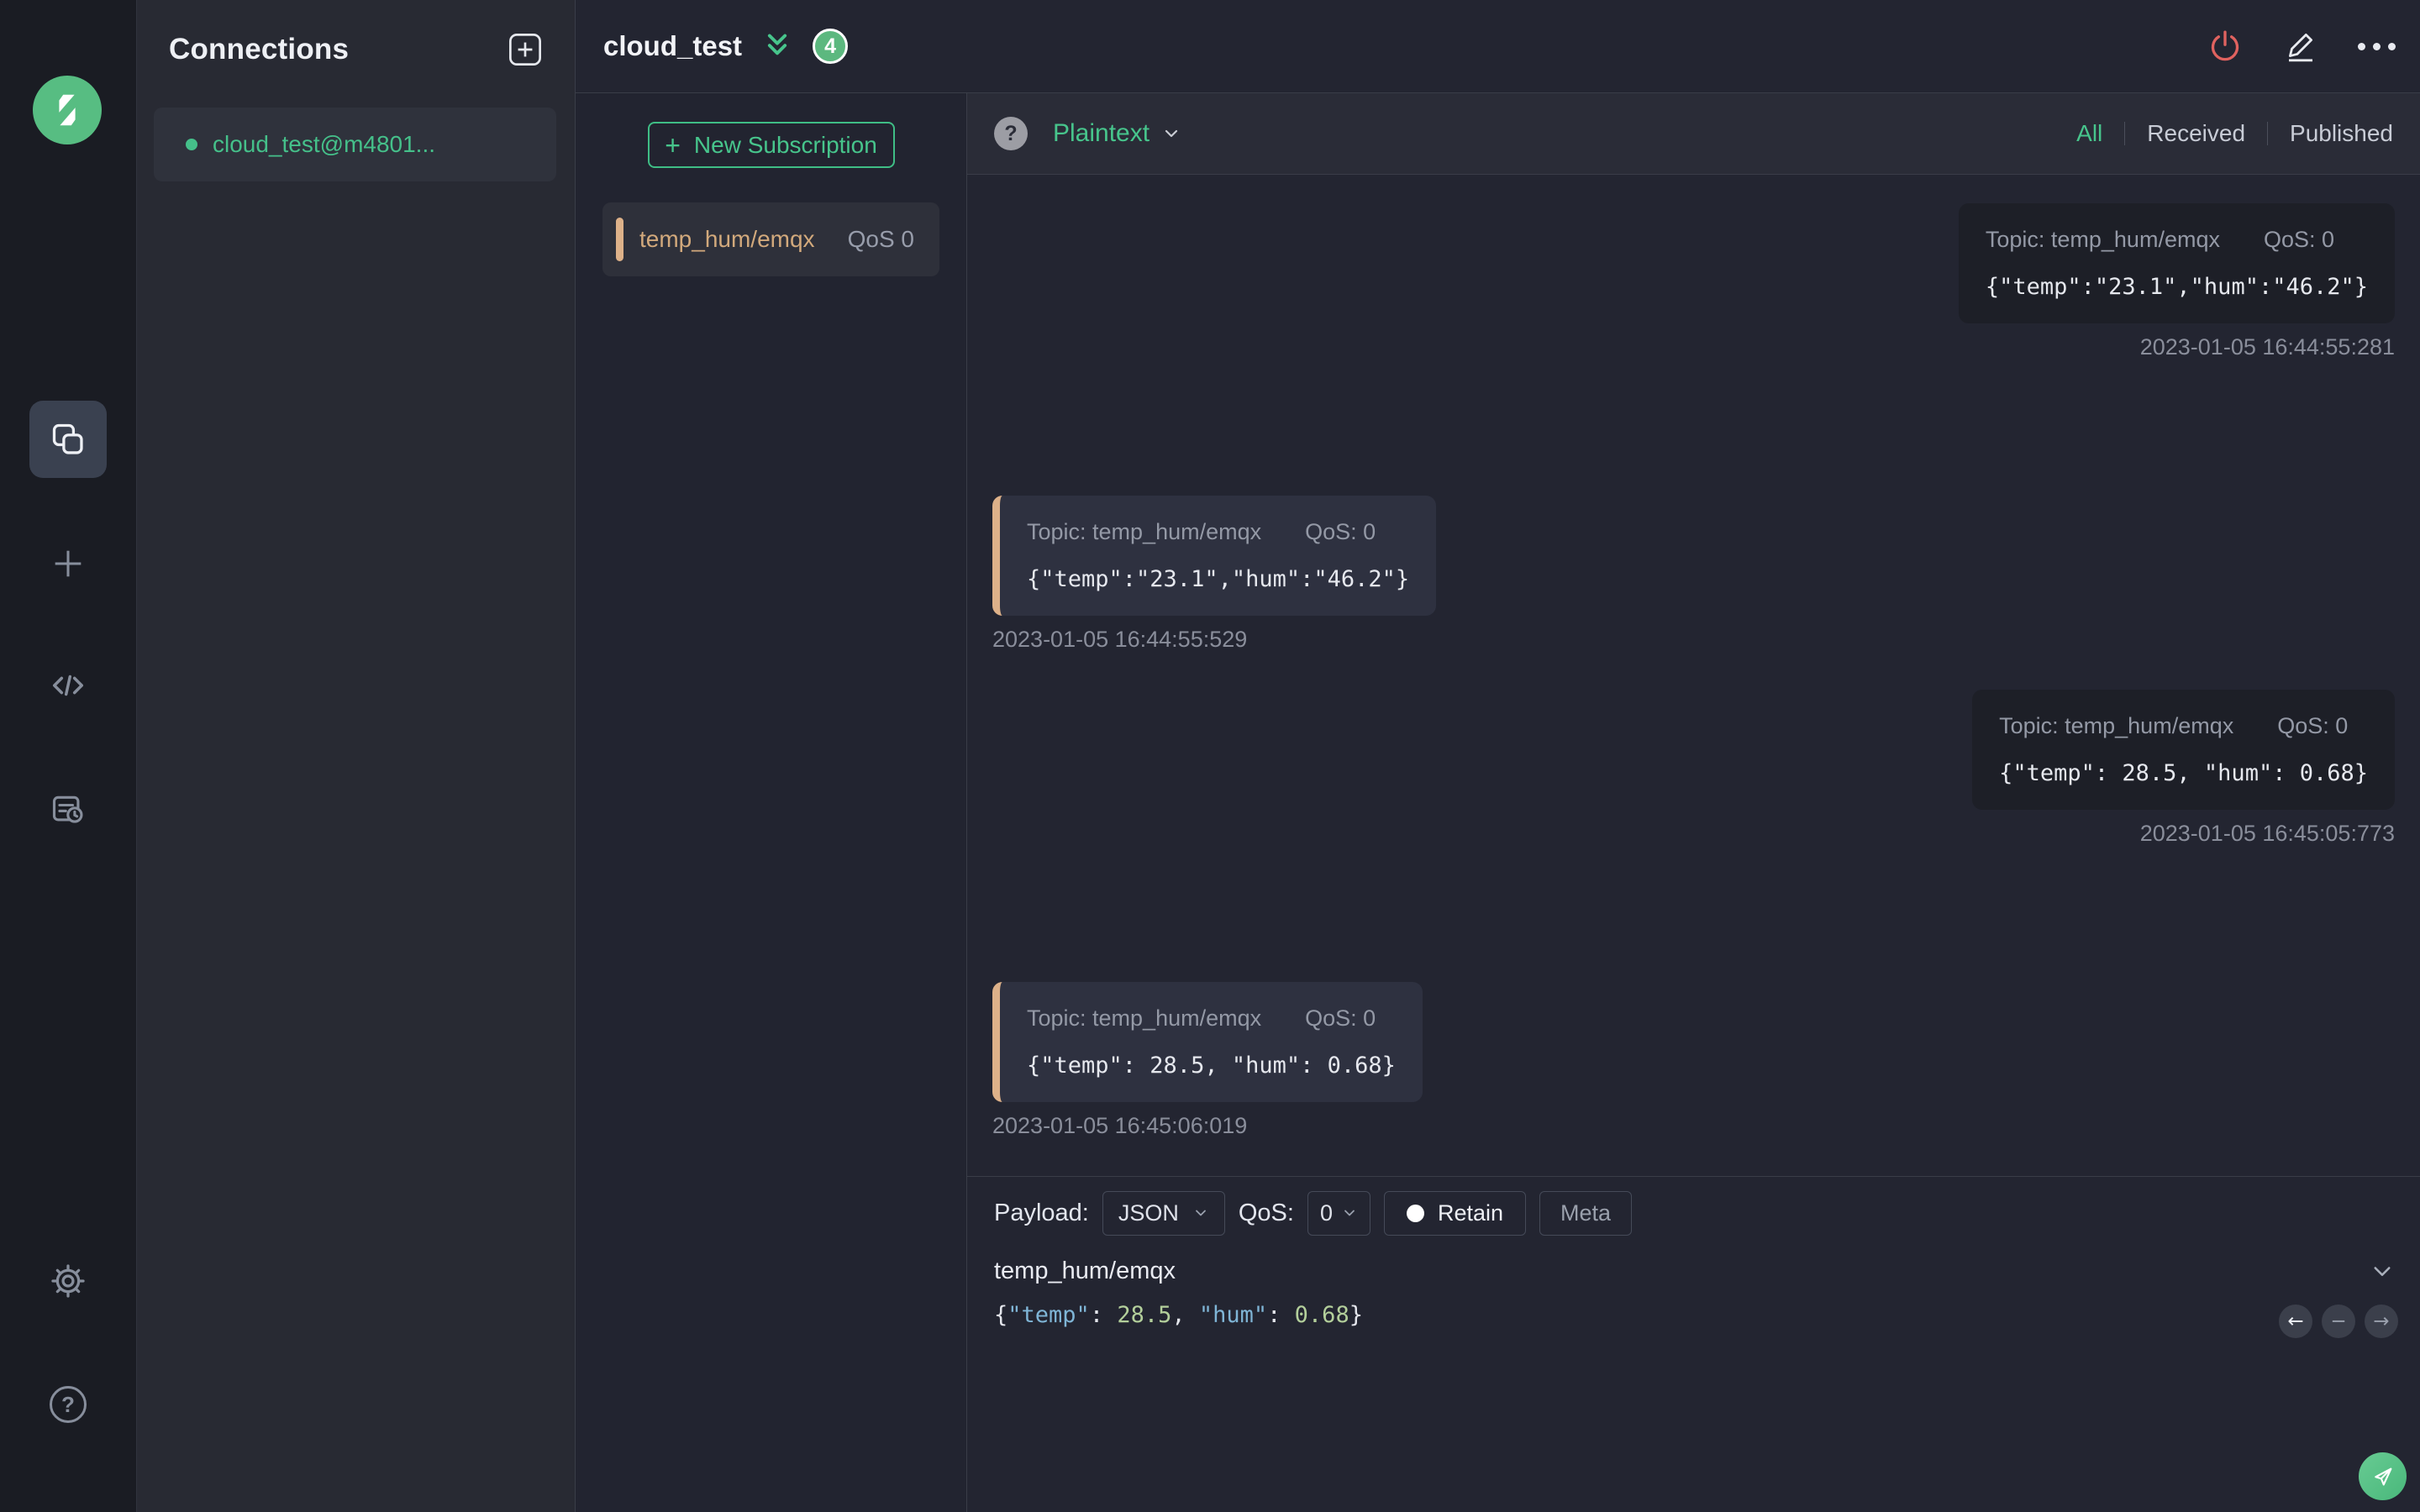  I want to click on retain-dot-icon, so click(1415, 1213).